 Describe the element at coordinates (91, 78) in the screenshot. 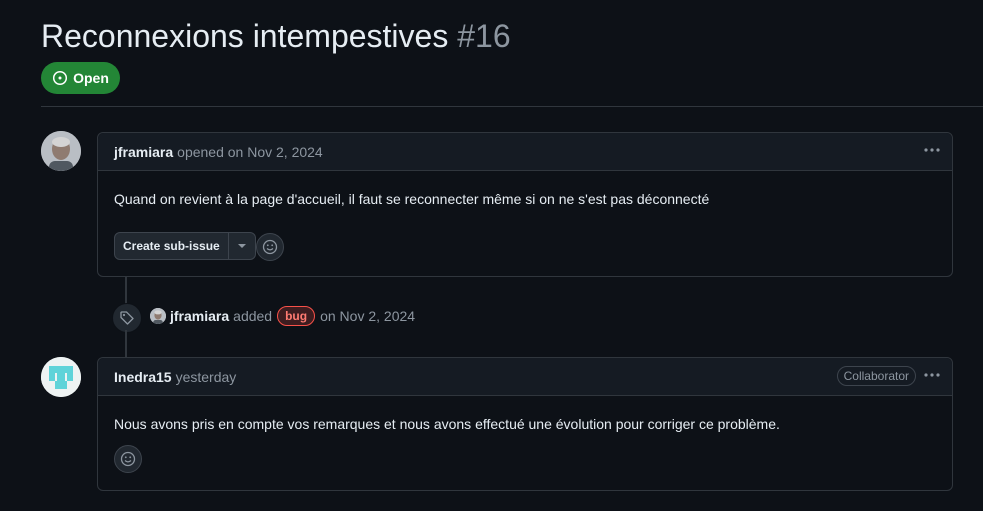

I see `status-label: Open` at that location.